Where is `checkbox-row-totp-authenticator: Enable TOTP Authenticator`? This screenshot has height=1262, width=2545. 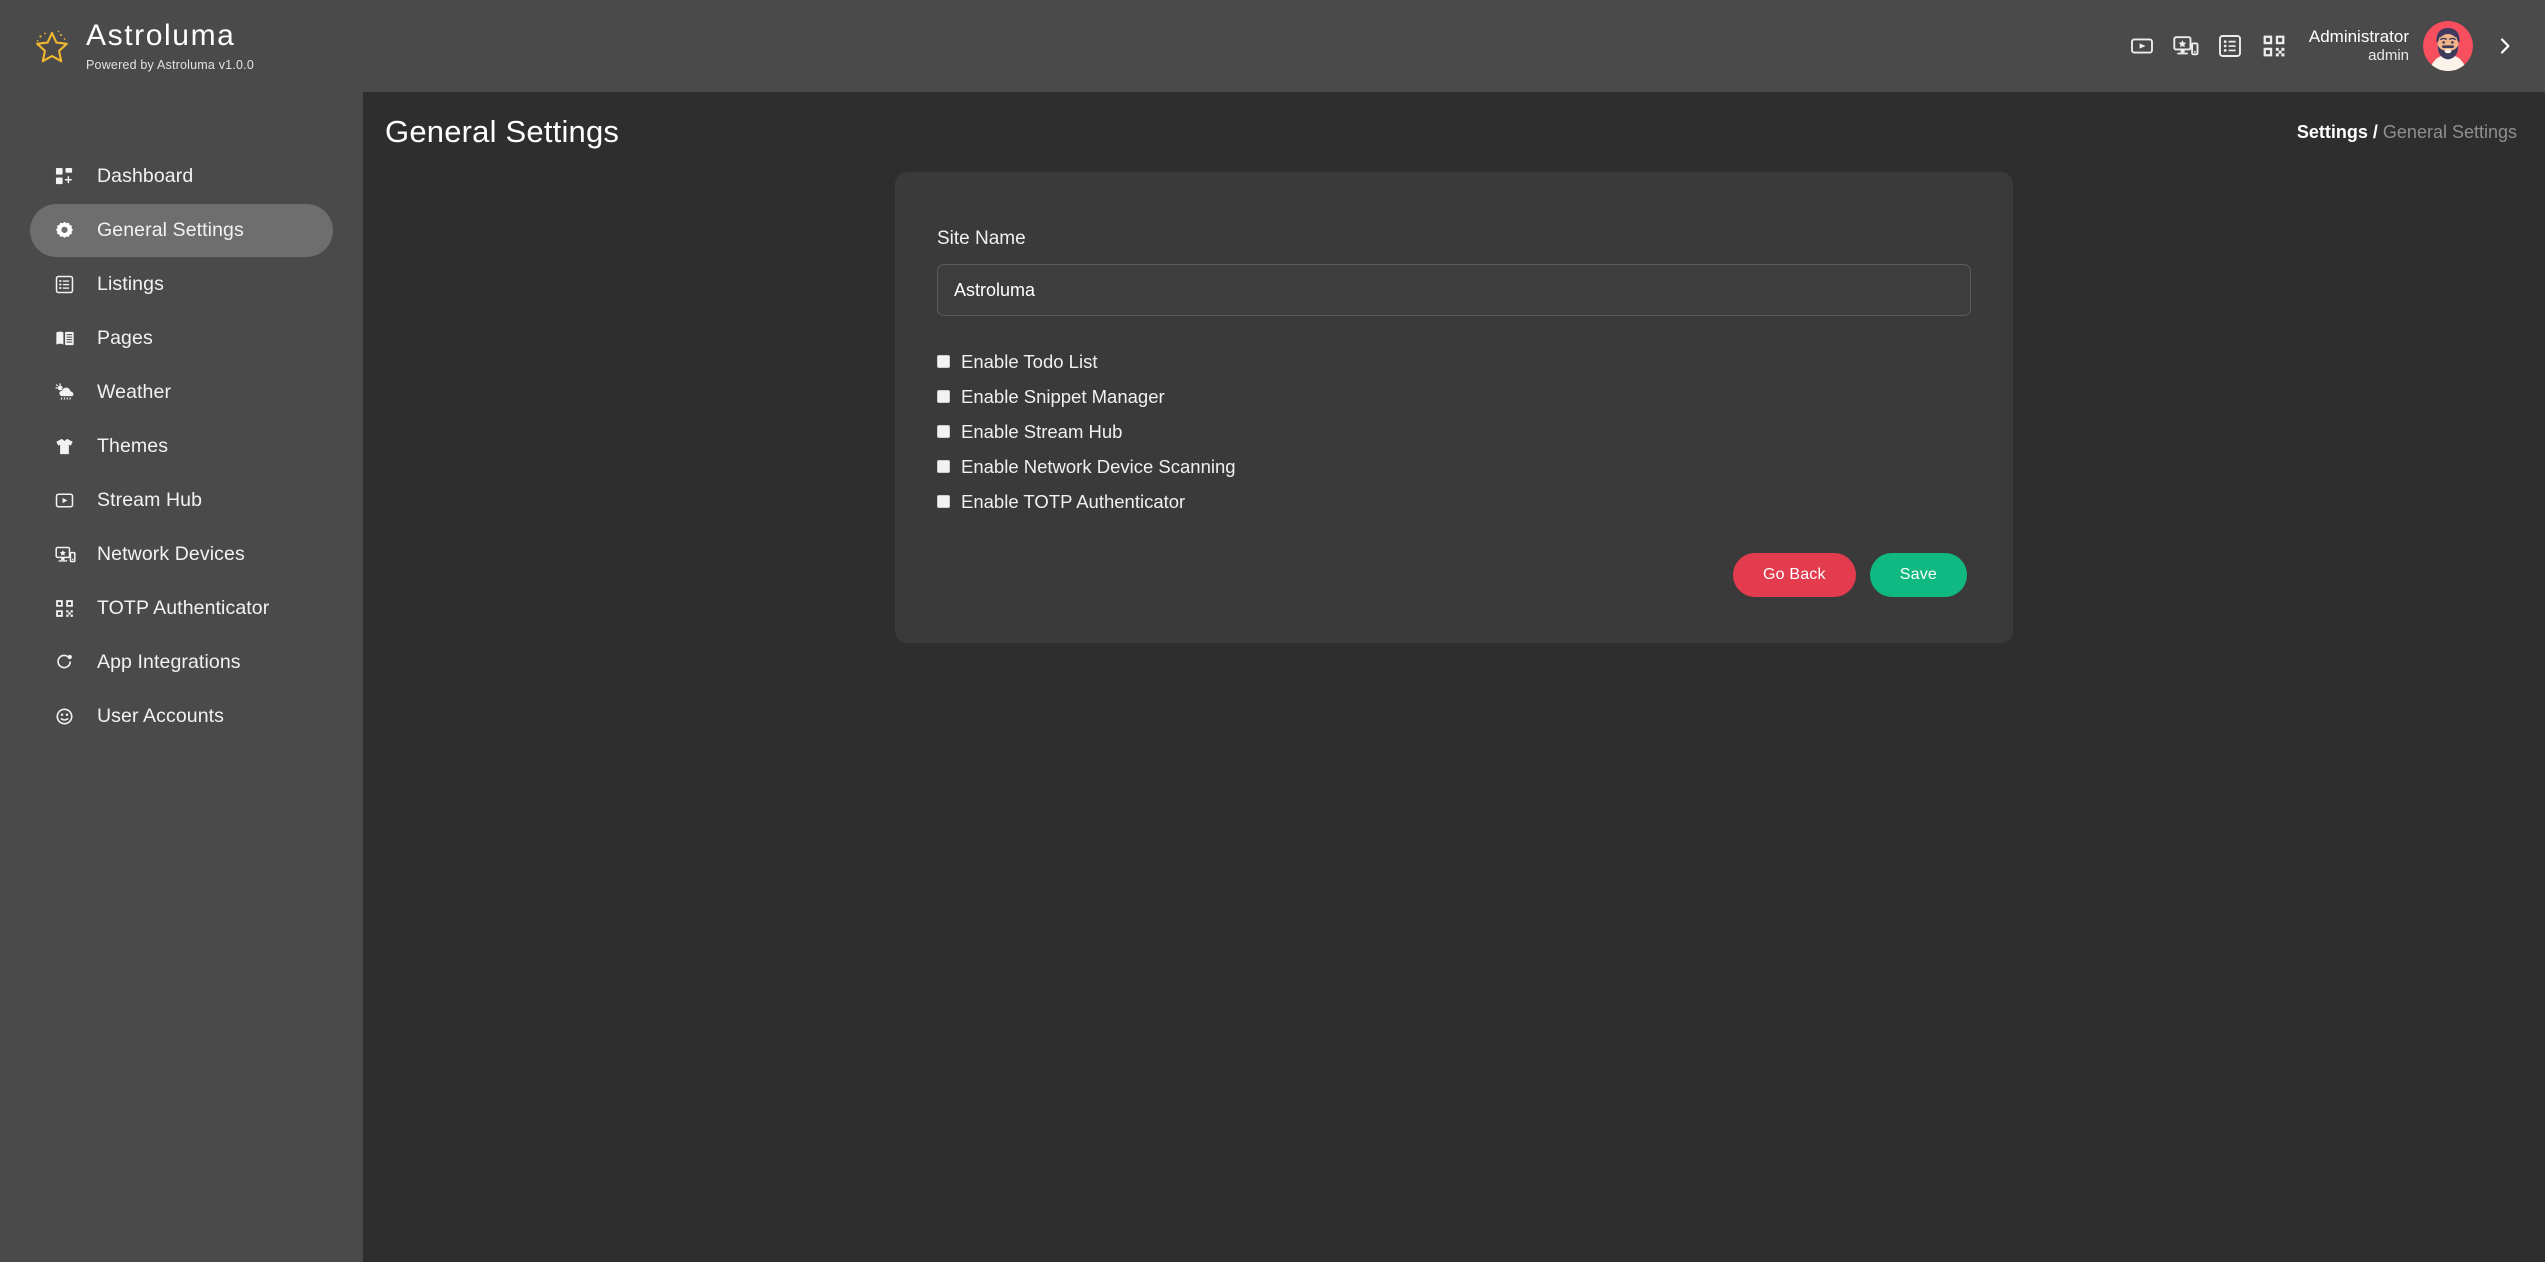
checkbox-row-totp-authenticator: Enable TOTP Authenticator is located at coordinates (1454, 501).